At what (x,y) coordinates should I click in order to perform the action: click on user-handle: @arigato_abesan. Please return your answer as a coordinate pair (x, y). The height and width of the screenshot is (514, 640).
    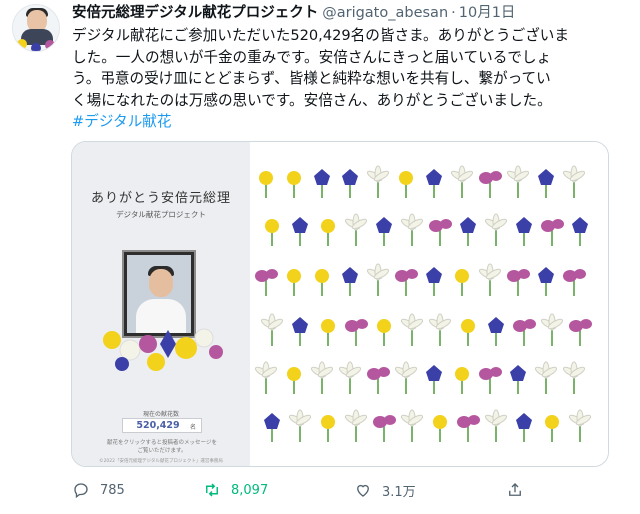
    Looking at the image, I should click on (385, 13).